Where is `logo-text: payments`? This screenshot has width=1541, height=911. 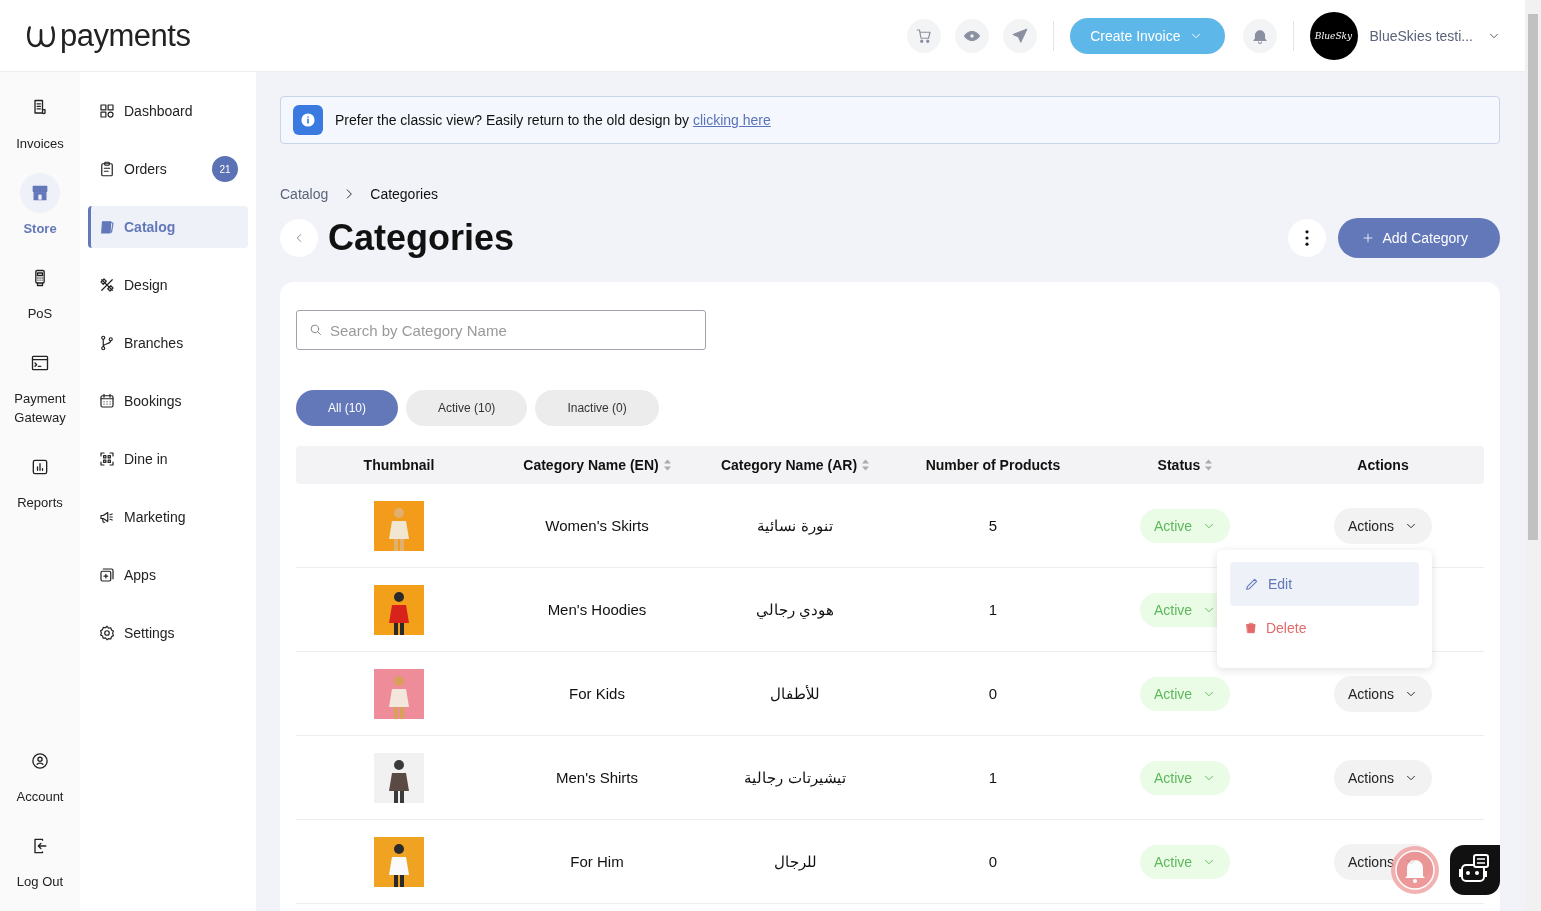
logo-text: payments is located at coordinates (125, 35).